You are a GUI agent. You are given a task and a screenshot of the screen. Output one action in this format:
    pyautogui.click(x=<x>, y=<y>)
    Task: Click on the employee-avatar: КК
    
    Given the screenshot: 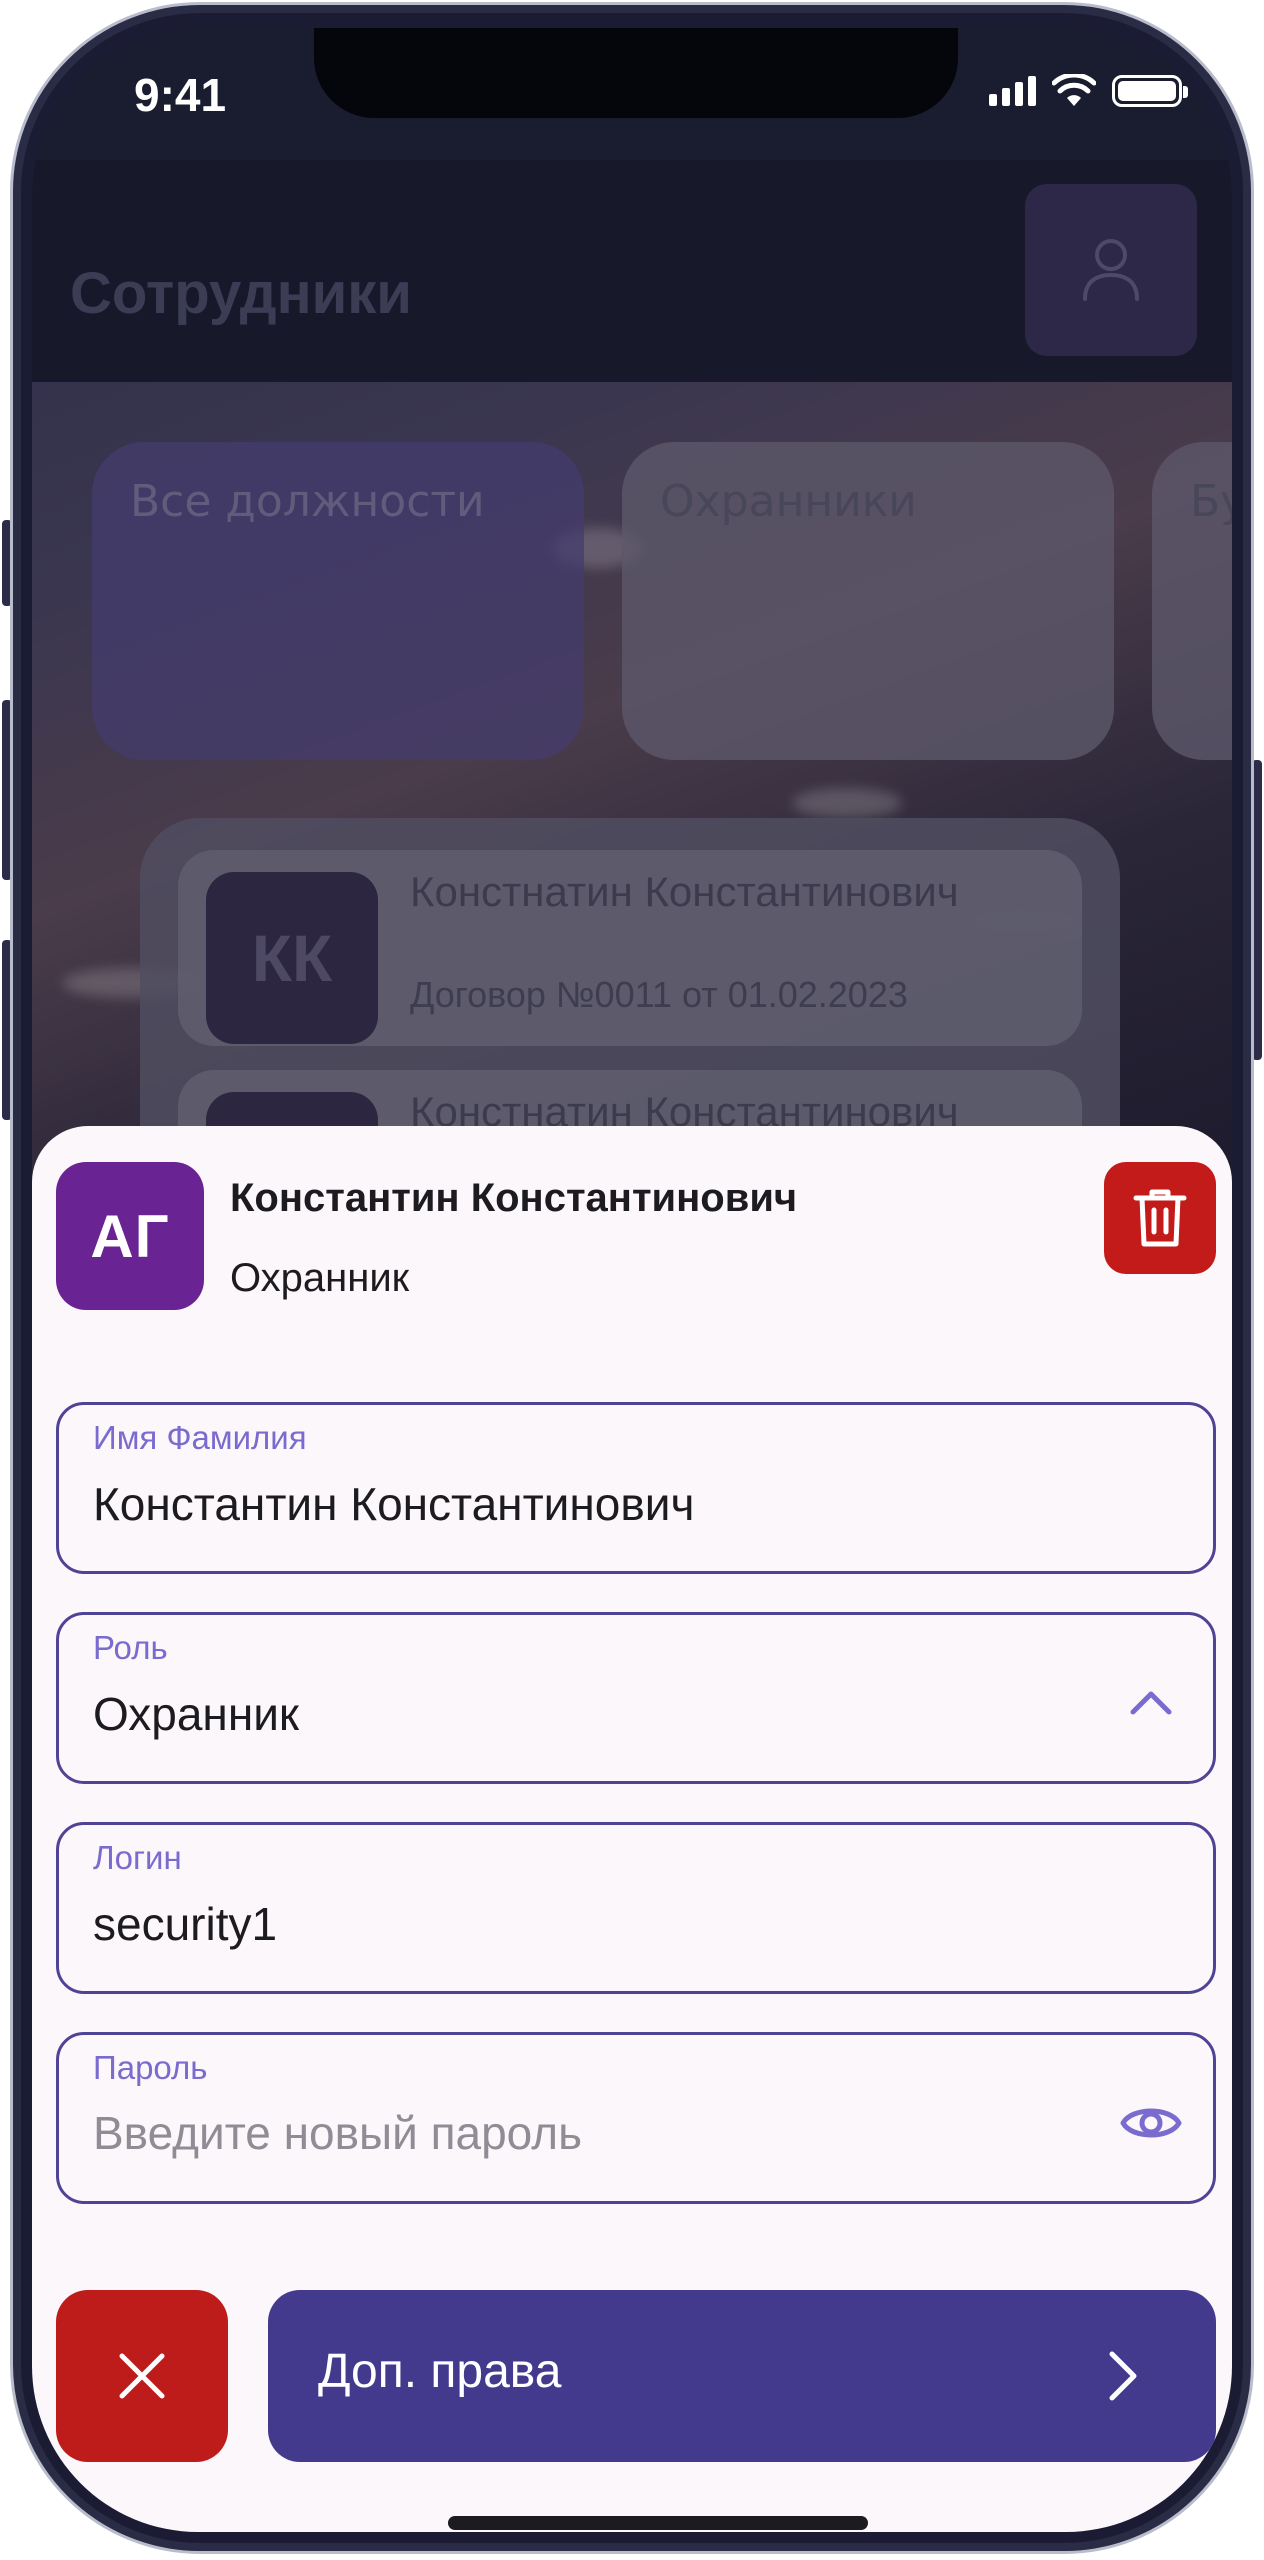 What is the action you would take?
    pyautogui.click(x=292, y=958)
    